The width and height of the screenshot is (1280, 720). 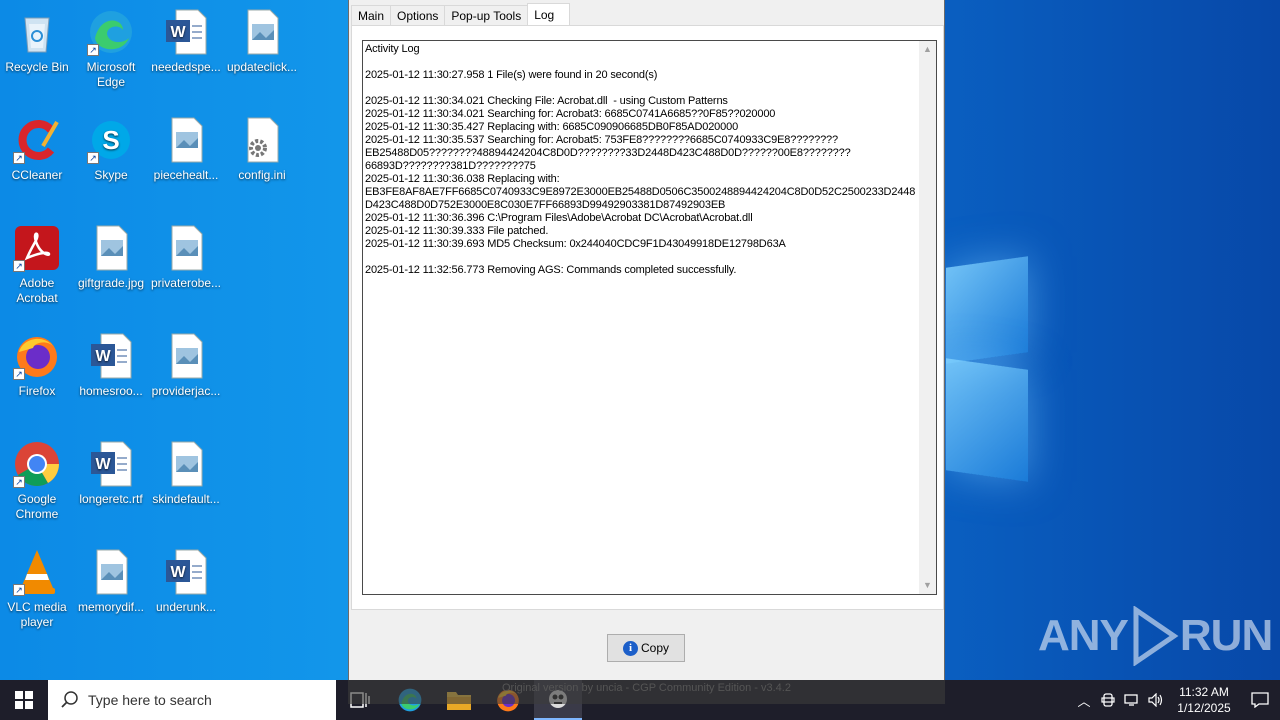 I want to click on acrobat-icon: ↗, so click(x=37, y=248).